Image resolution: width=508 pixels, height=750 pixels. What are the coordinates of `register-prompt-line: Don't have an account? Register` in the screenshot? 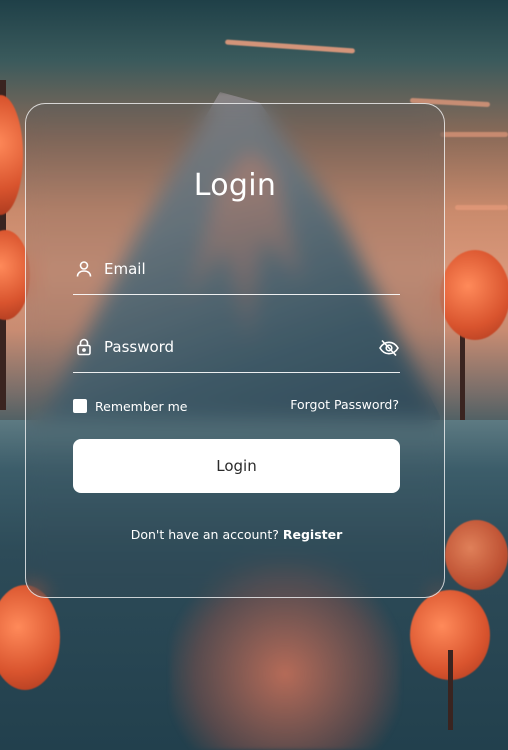 It's located at (236, 534).